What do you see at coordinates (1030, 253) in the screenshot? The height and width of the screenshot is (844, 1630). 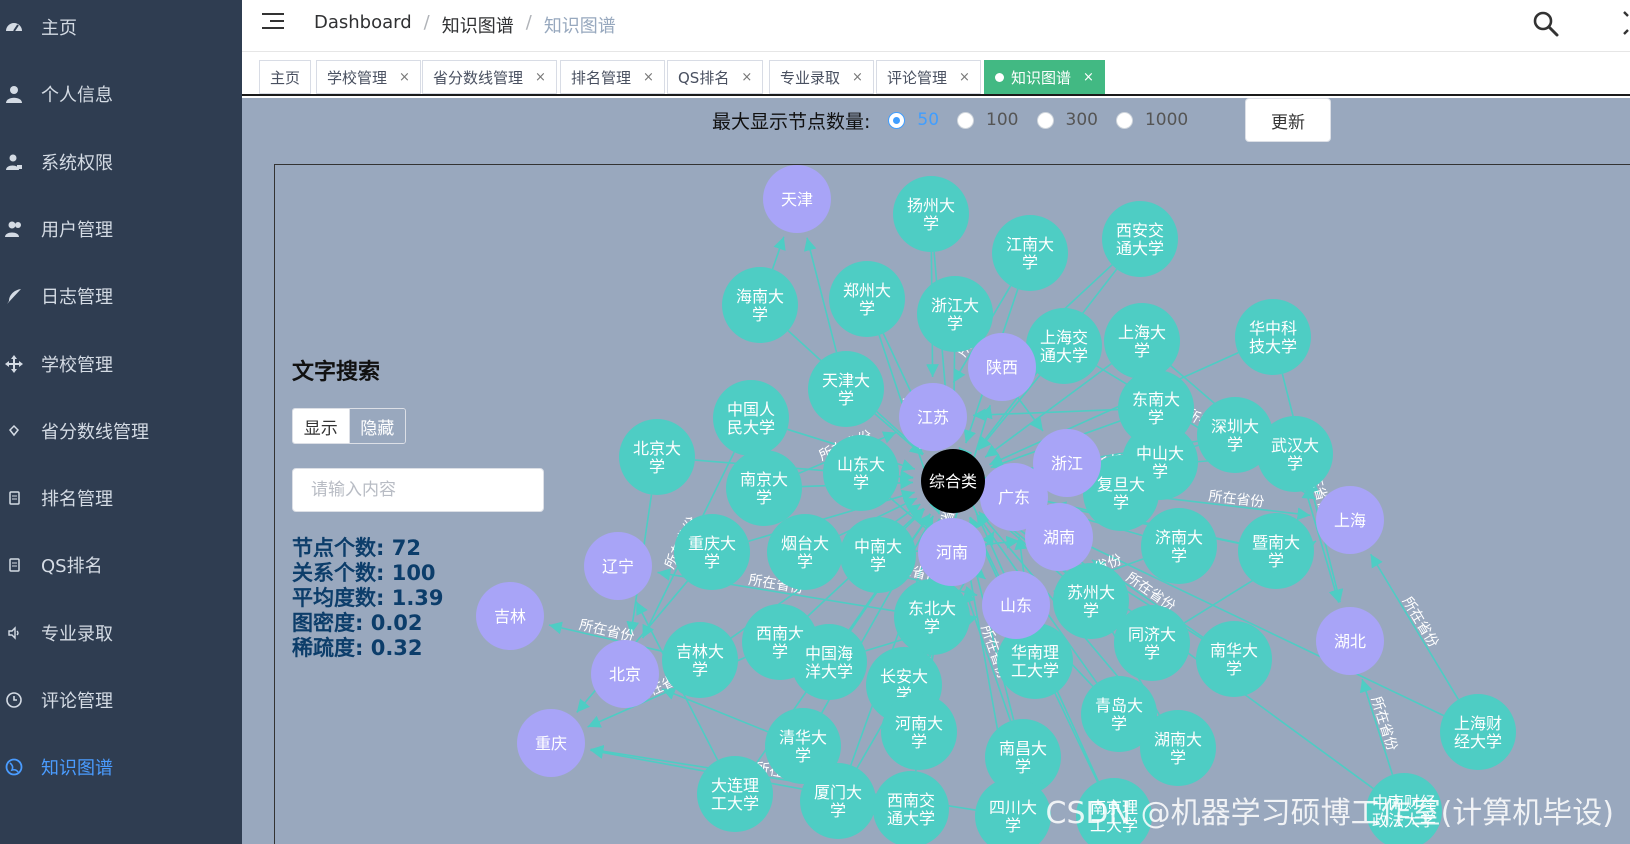 I see `school-node: 江南大学` at bounding box center [1030, 253].